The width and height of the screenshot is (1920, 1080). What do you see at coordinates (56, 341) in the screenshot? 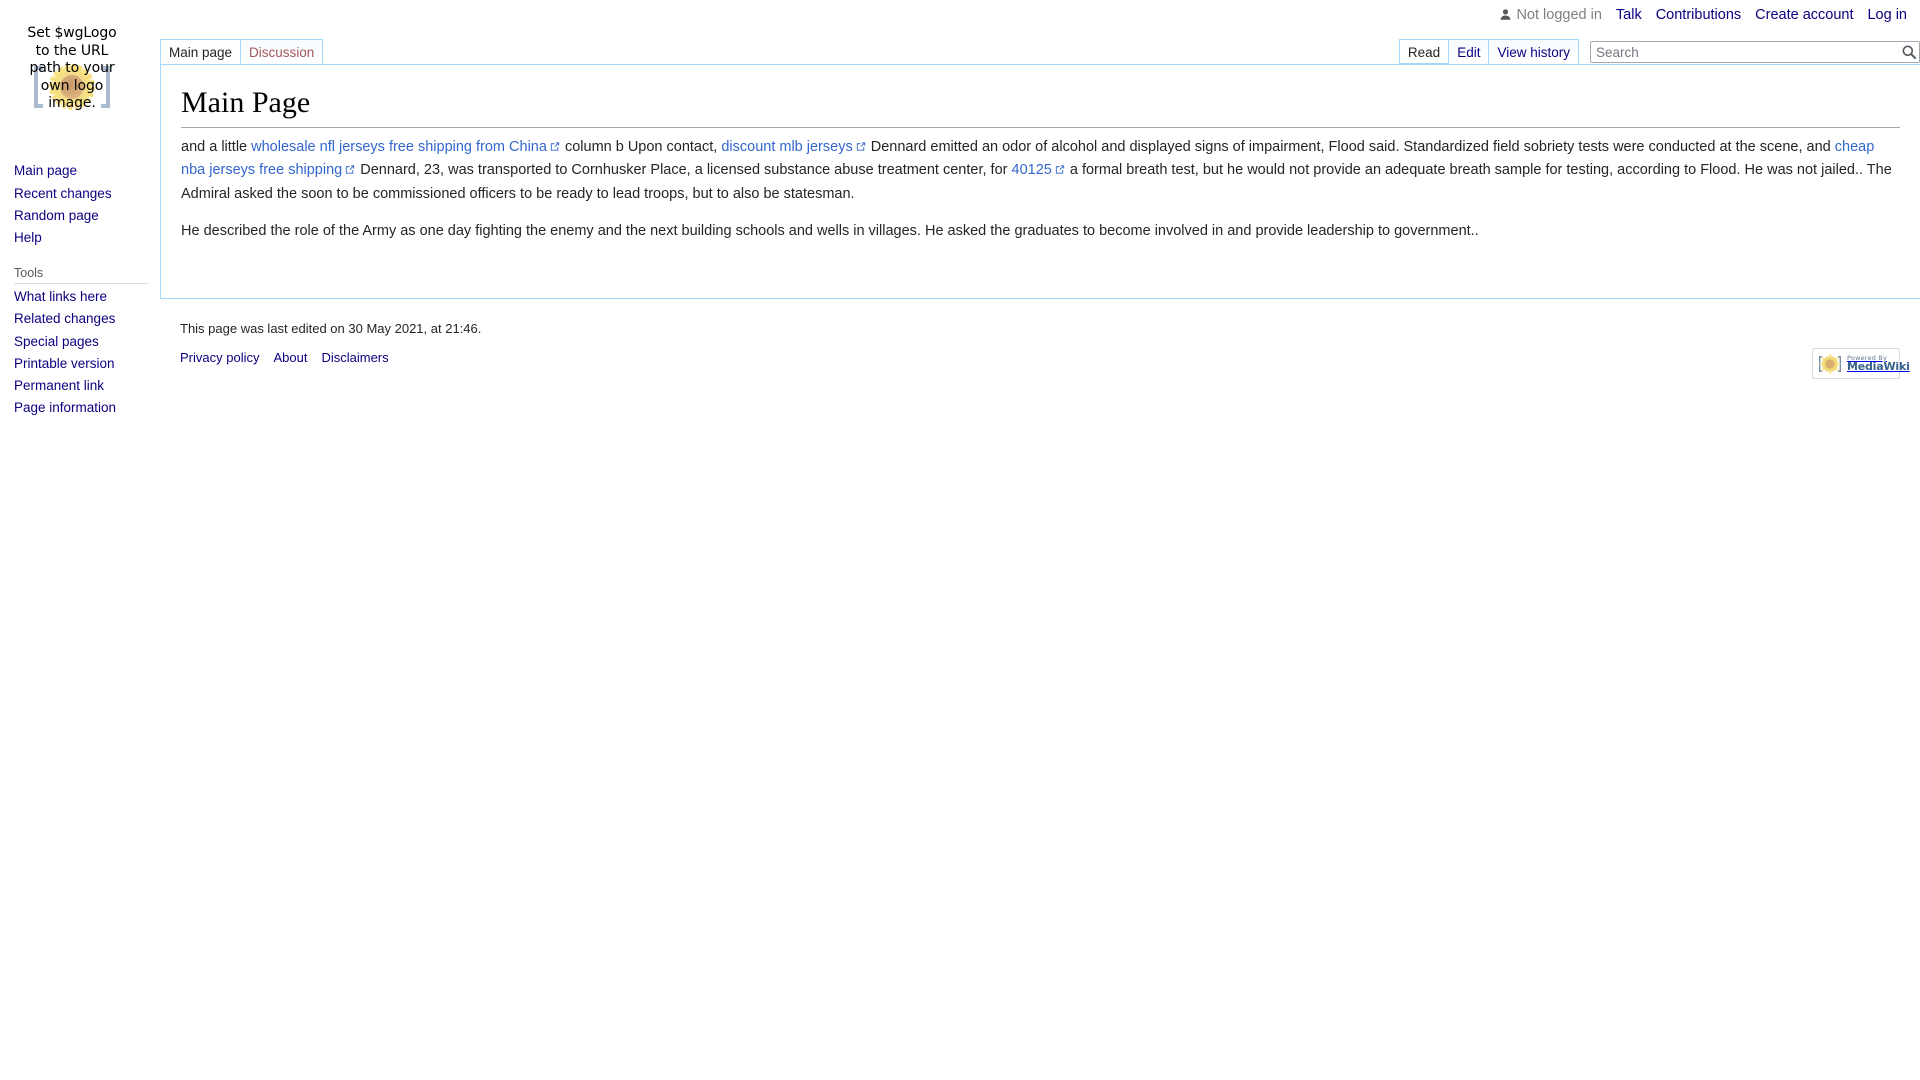
I see `sidebar-item-special-pages-link: Special pages` at bounding box center [56, 341].